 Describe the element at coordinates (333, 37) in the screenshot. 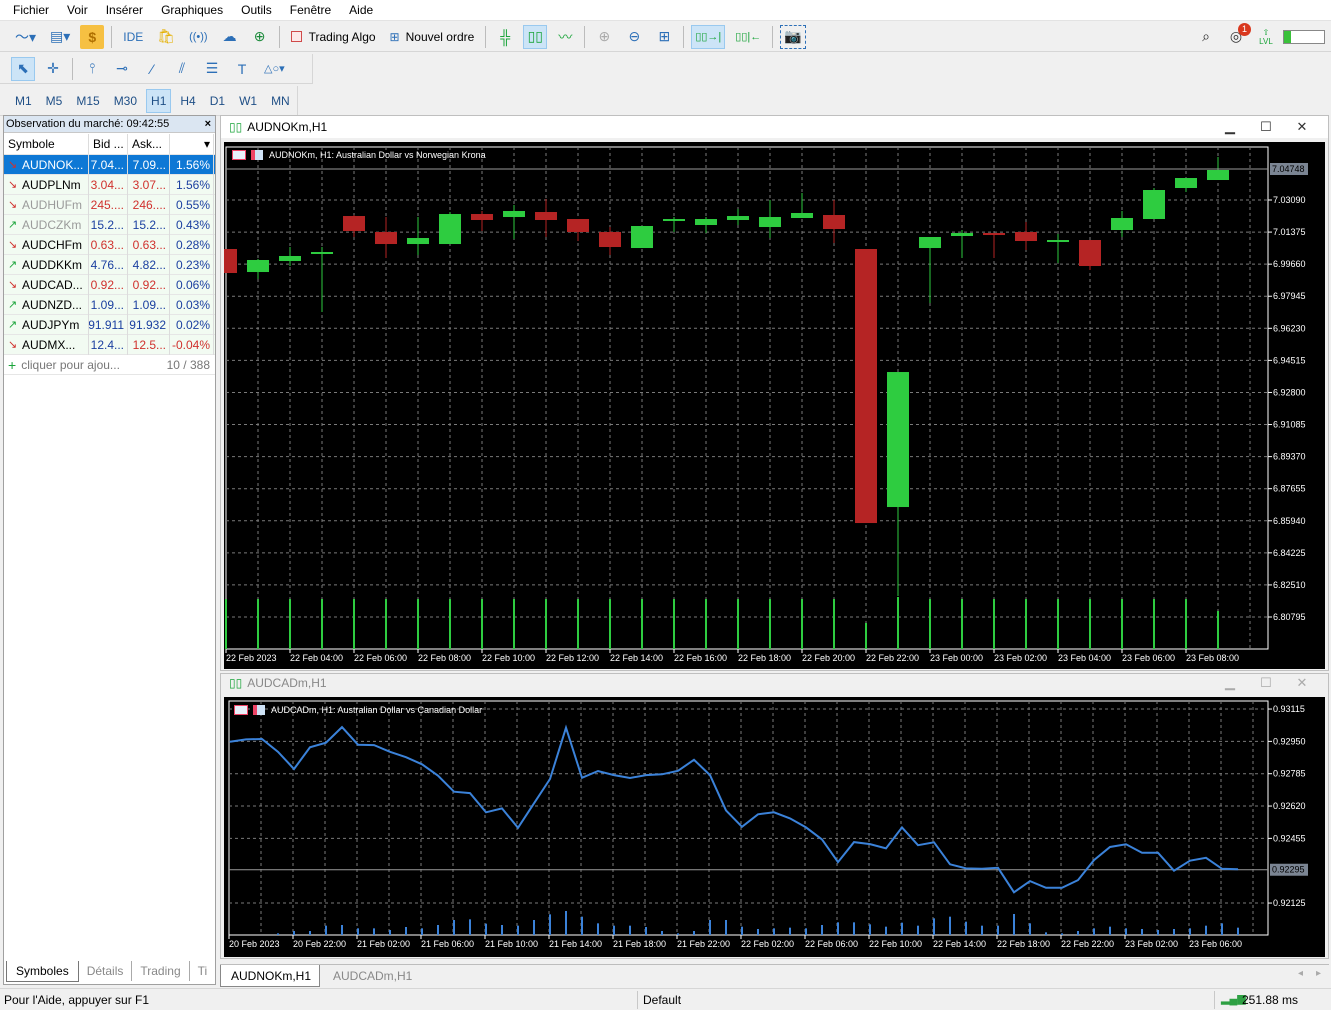

I see `trading-algo-button: Trading Algo` at that location.